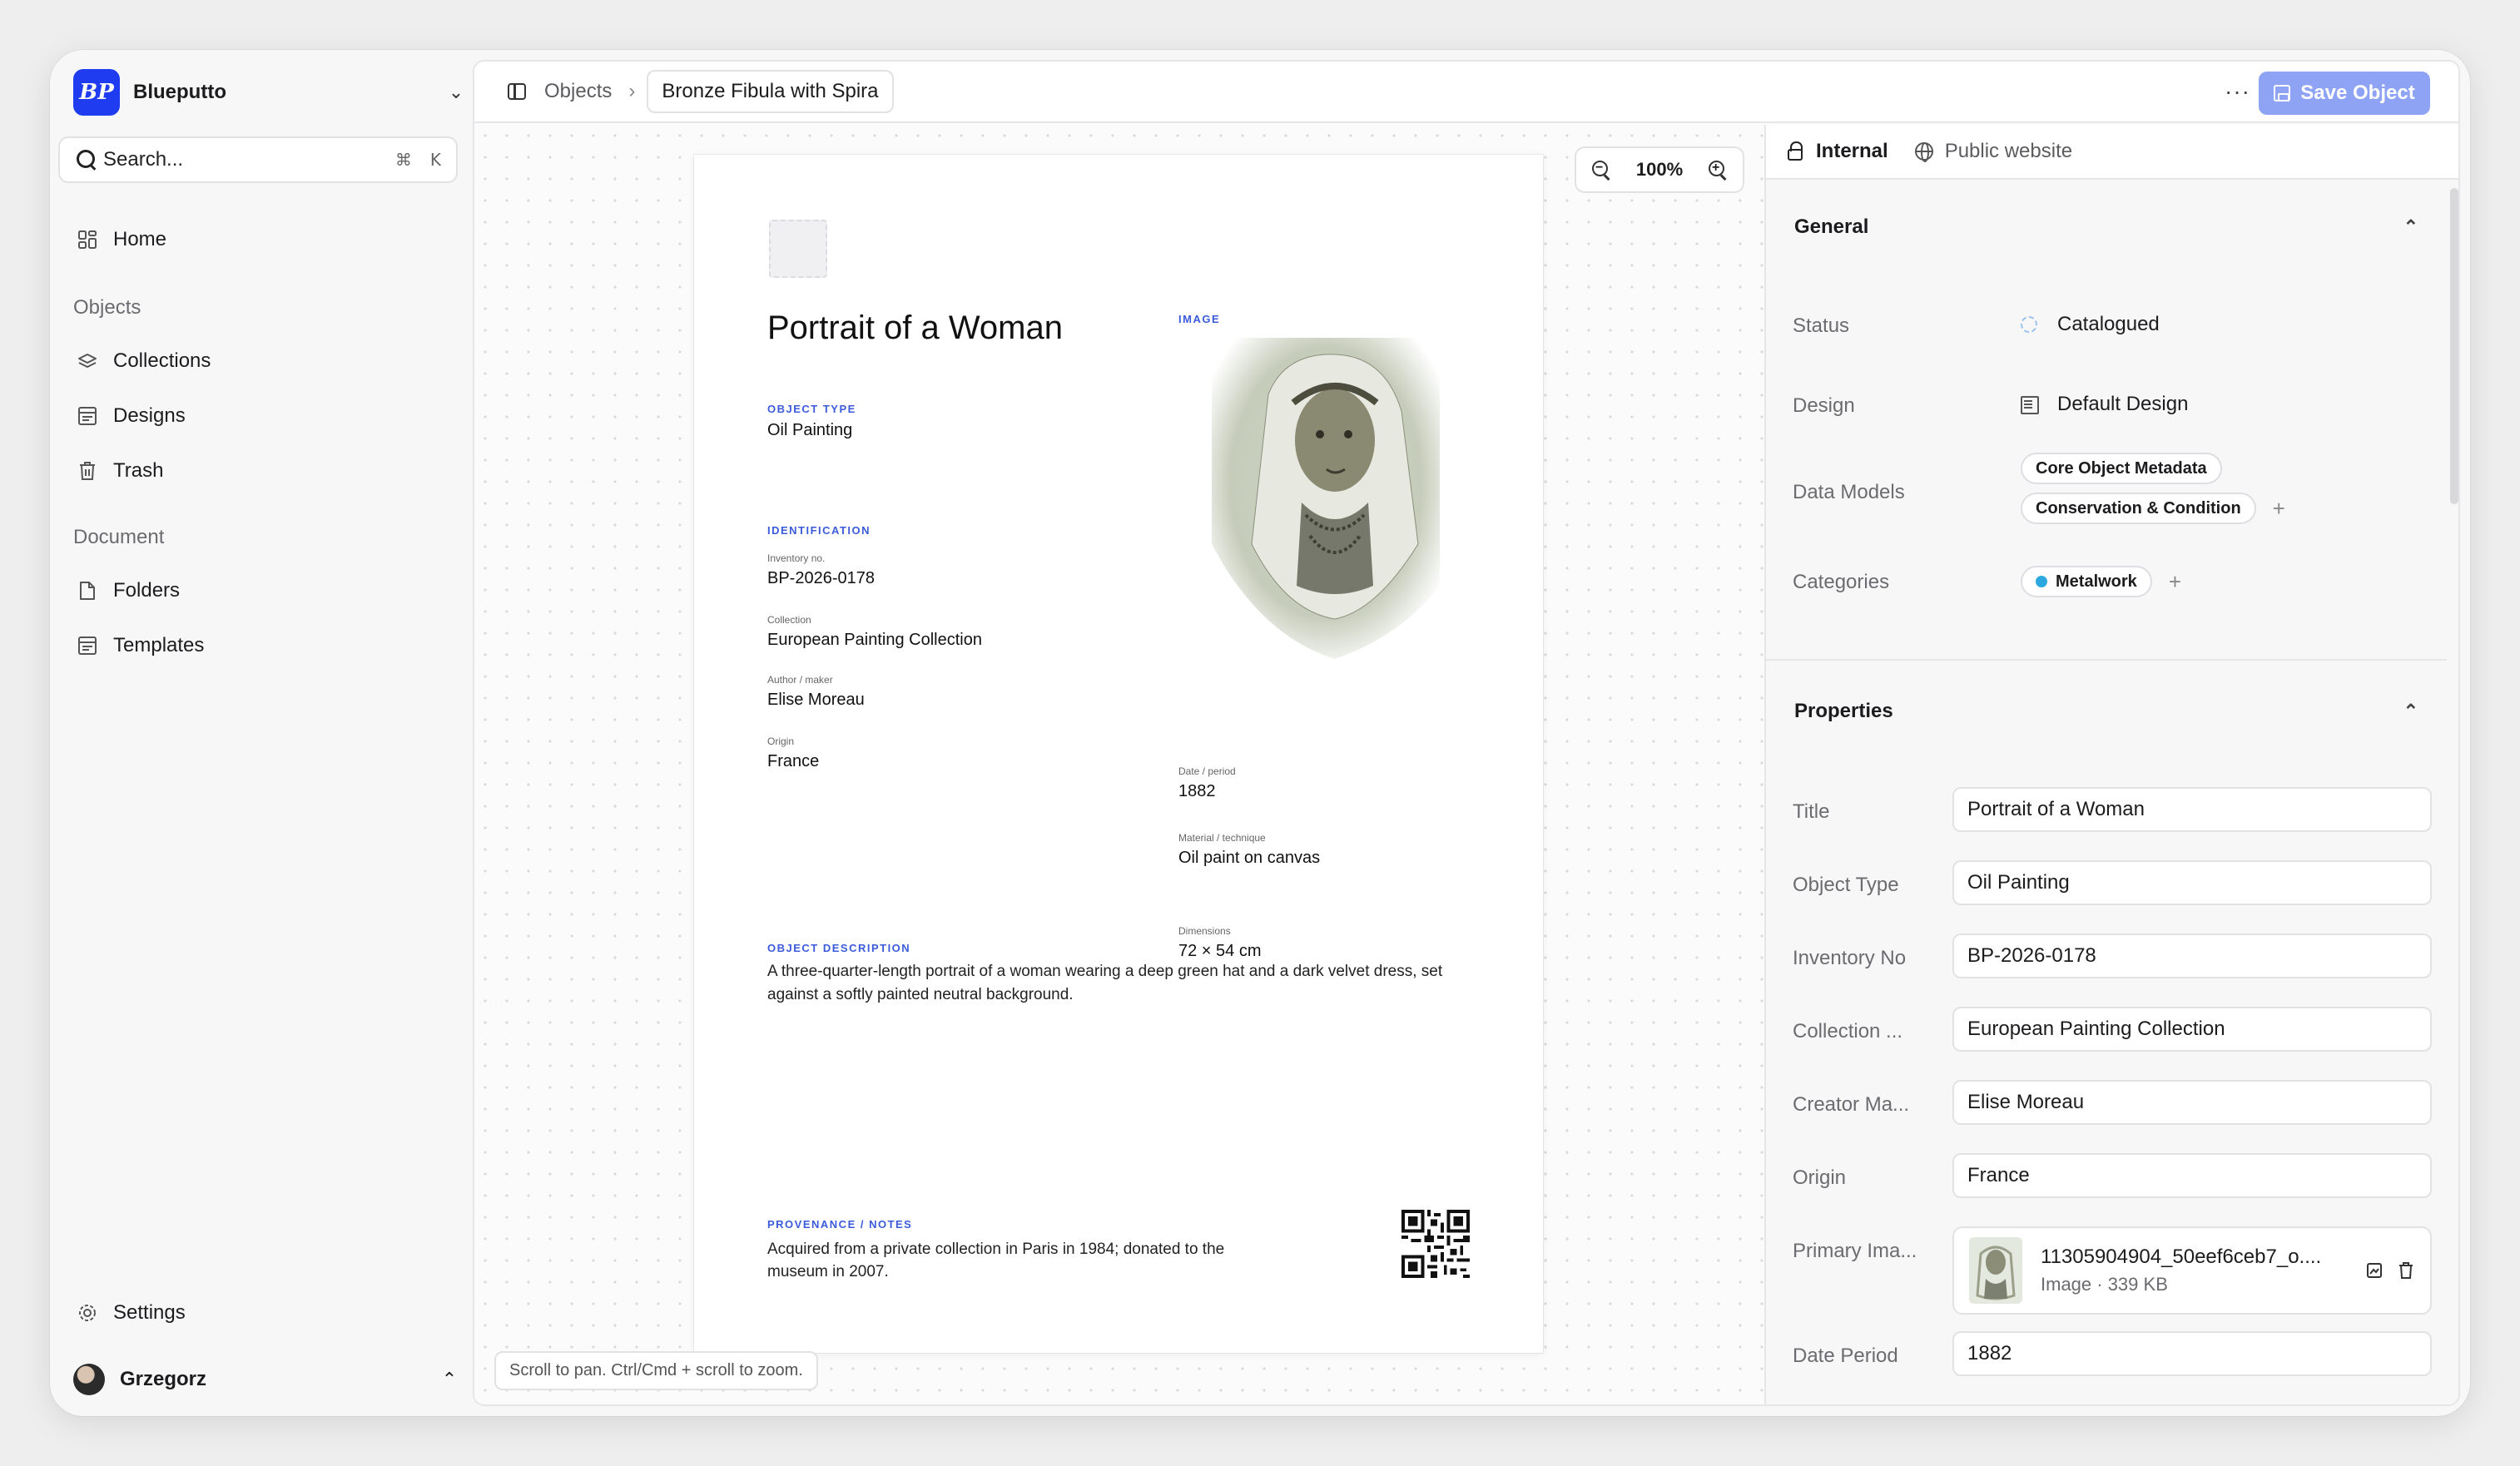 This screenshot has width=2520, height=1466. What do you see at coordinates (159, 645) in the screenshot?
I see `sidebar-item-label: Templates` at bounding box center [159, 645].